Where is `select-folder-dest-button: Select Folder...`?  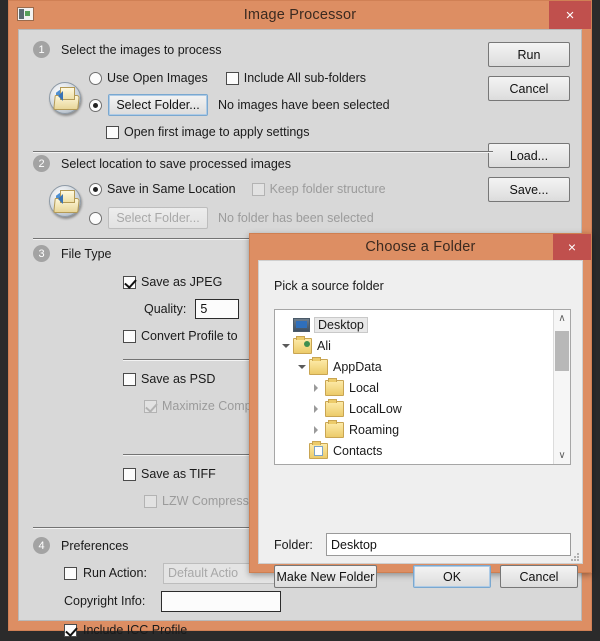 select-folder-dest-button: Select Folder... is located at coordinates (158, 218).